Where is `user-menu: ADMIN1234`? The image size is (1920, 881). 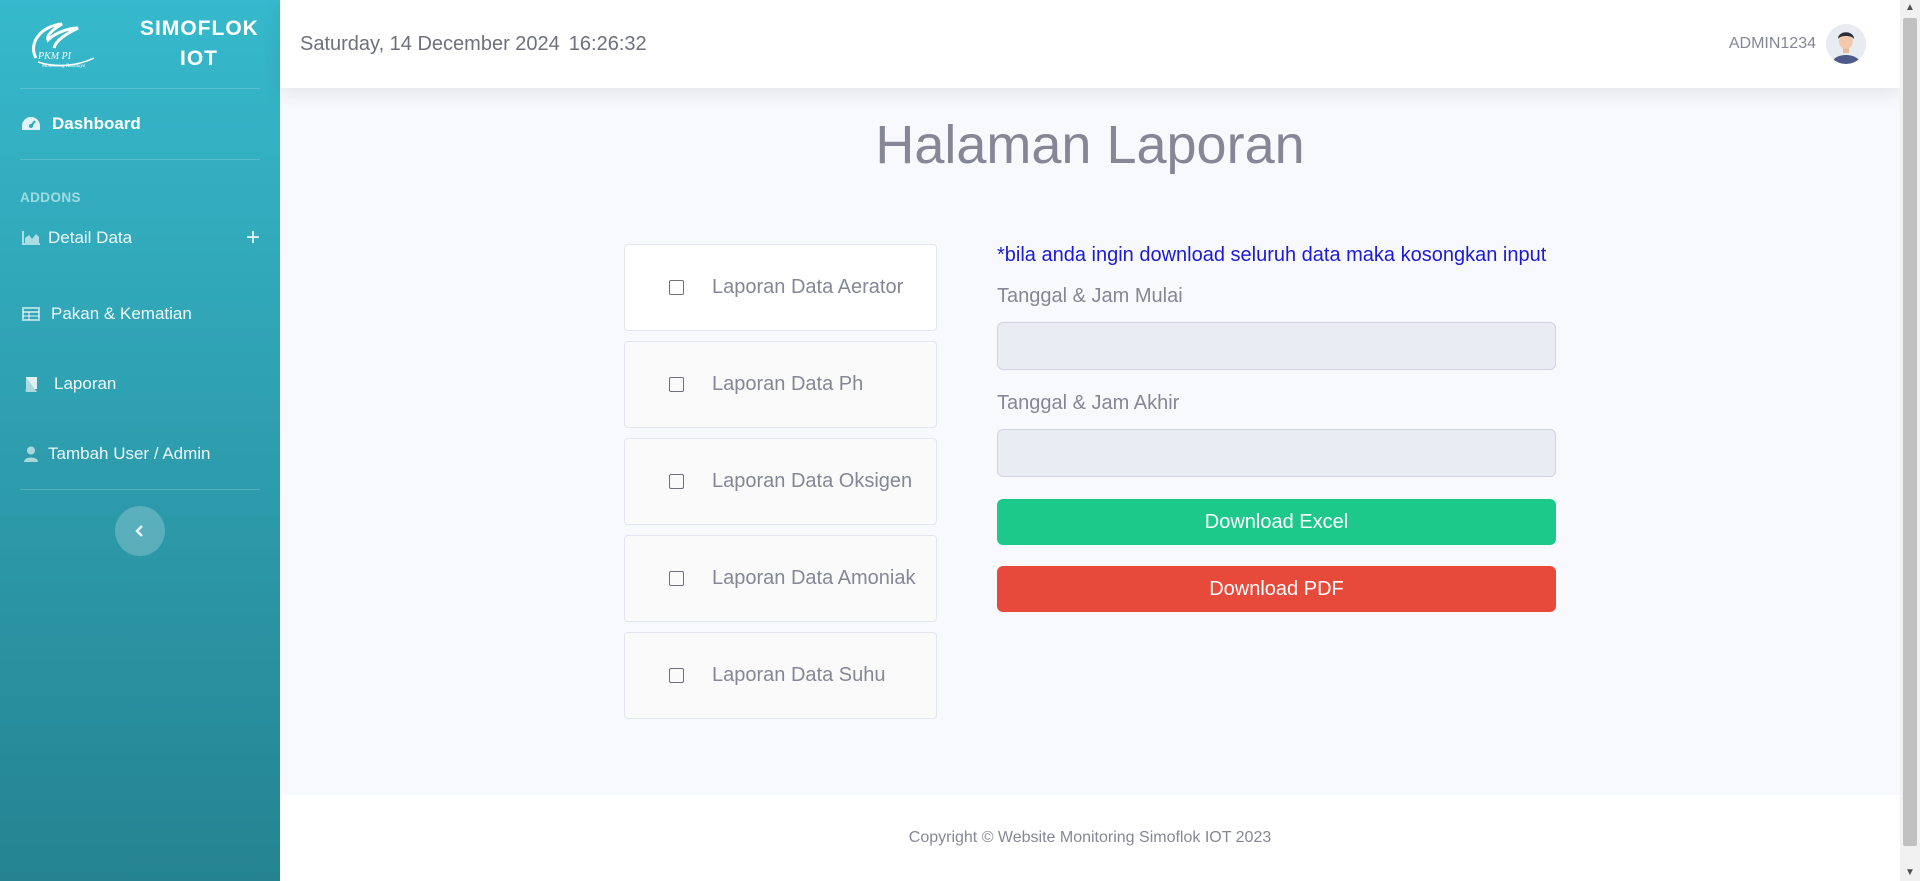 user-menu: ADMIN1234 is located at coordinates (1797, 44).